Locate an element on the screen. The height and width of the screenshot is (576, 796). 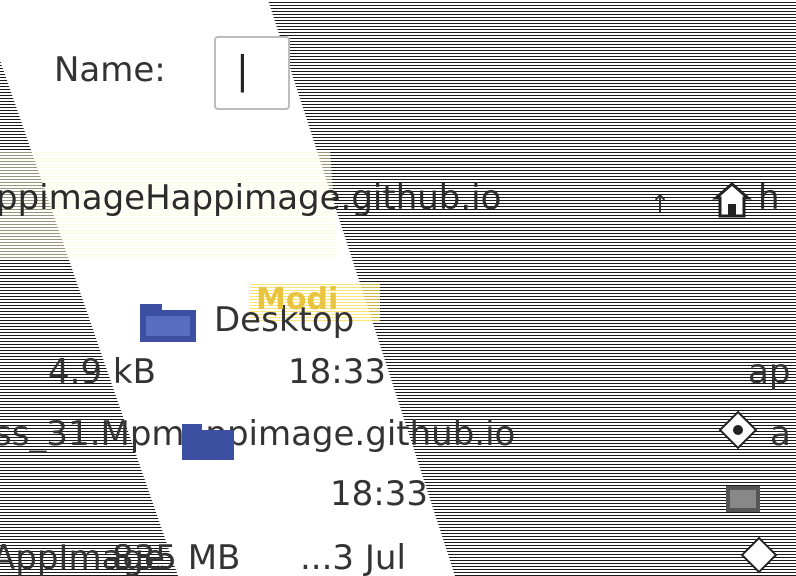
file-time-1: 18:33 is located at coordinates (337, 372).